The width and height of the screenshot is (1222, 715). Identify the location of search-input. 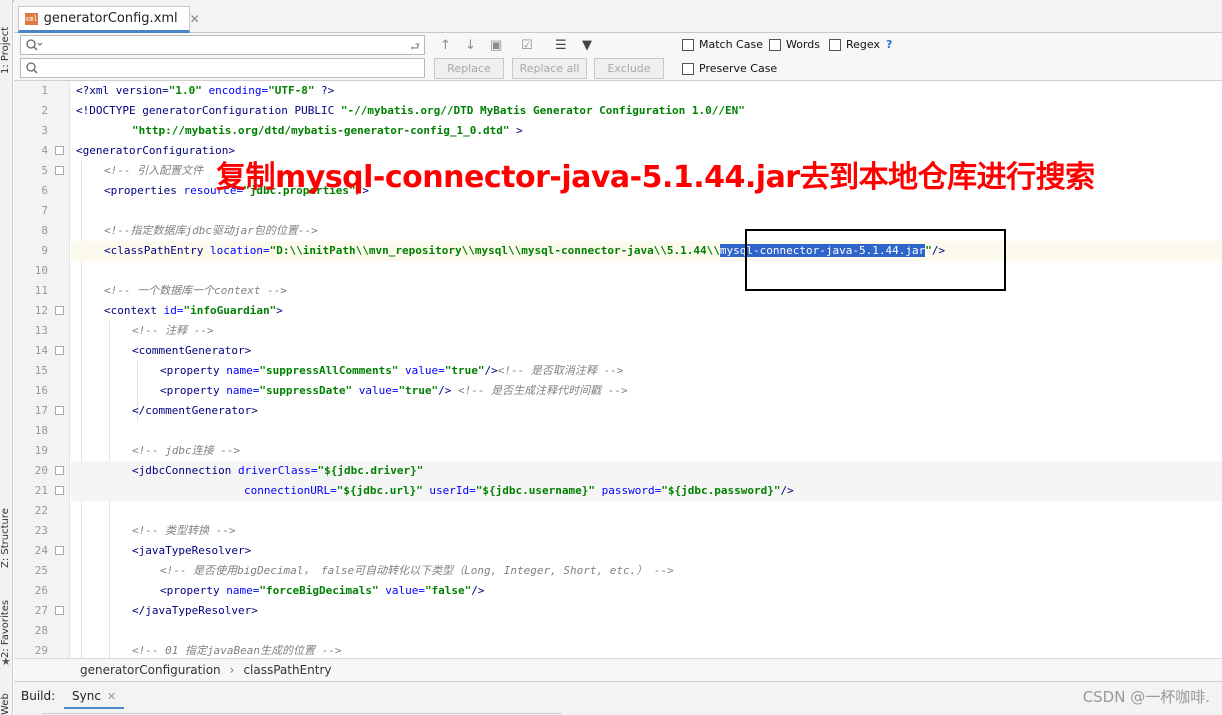
(220, 45).